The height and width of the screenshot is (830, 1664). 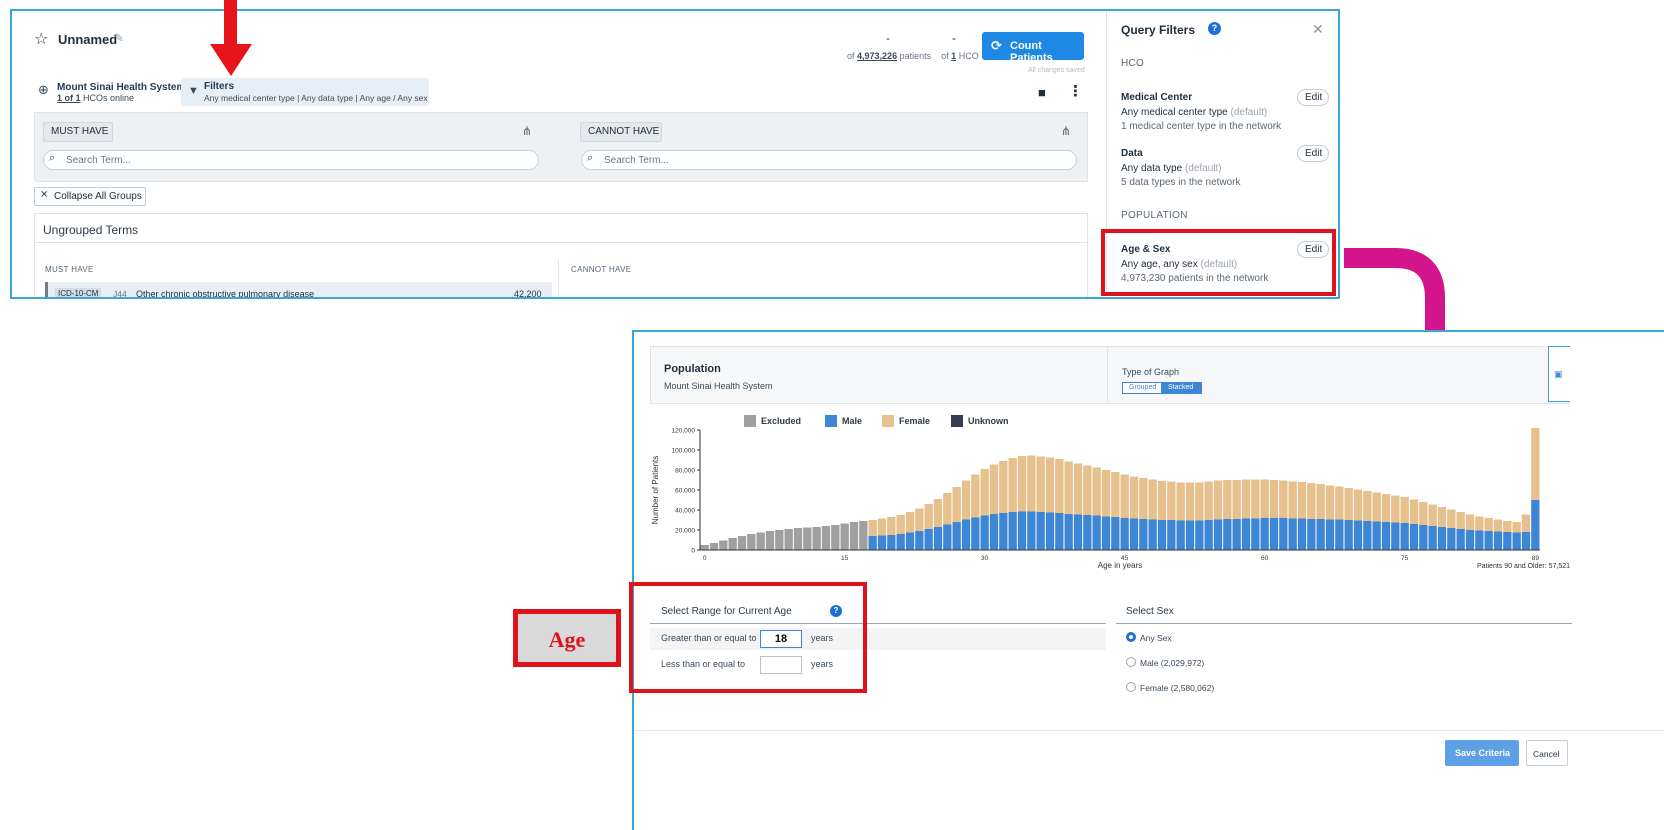 What do you see at coordinates (291, 160) in the screenshot?
I see `must-have-search-input` at bounding box center [291, 160].